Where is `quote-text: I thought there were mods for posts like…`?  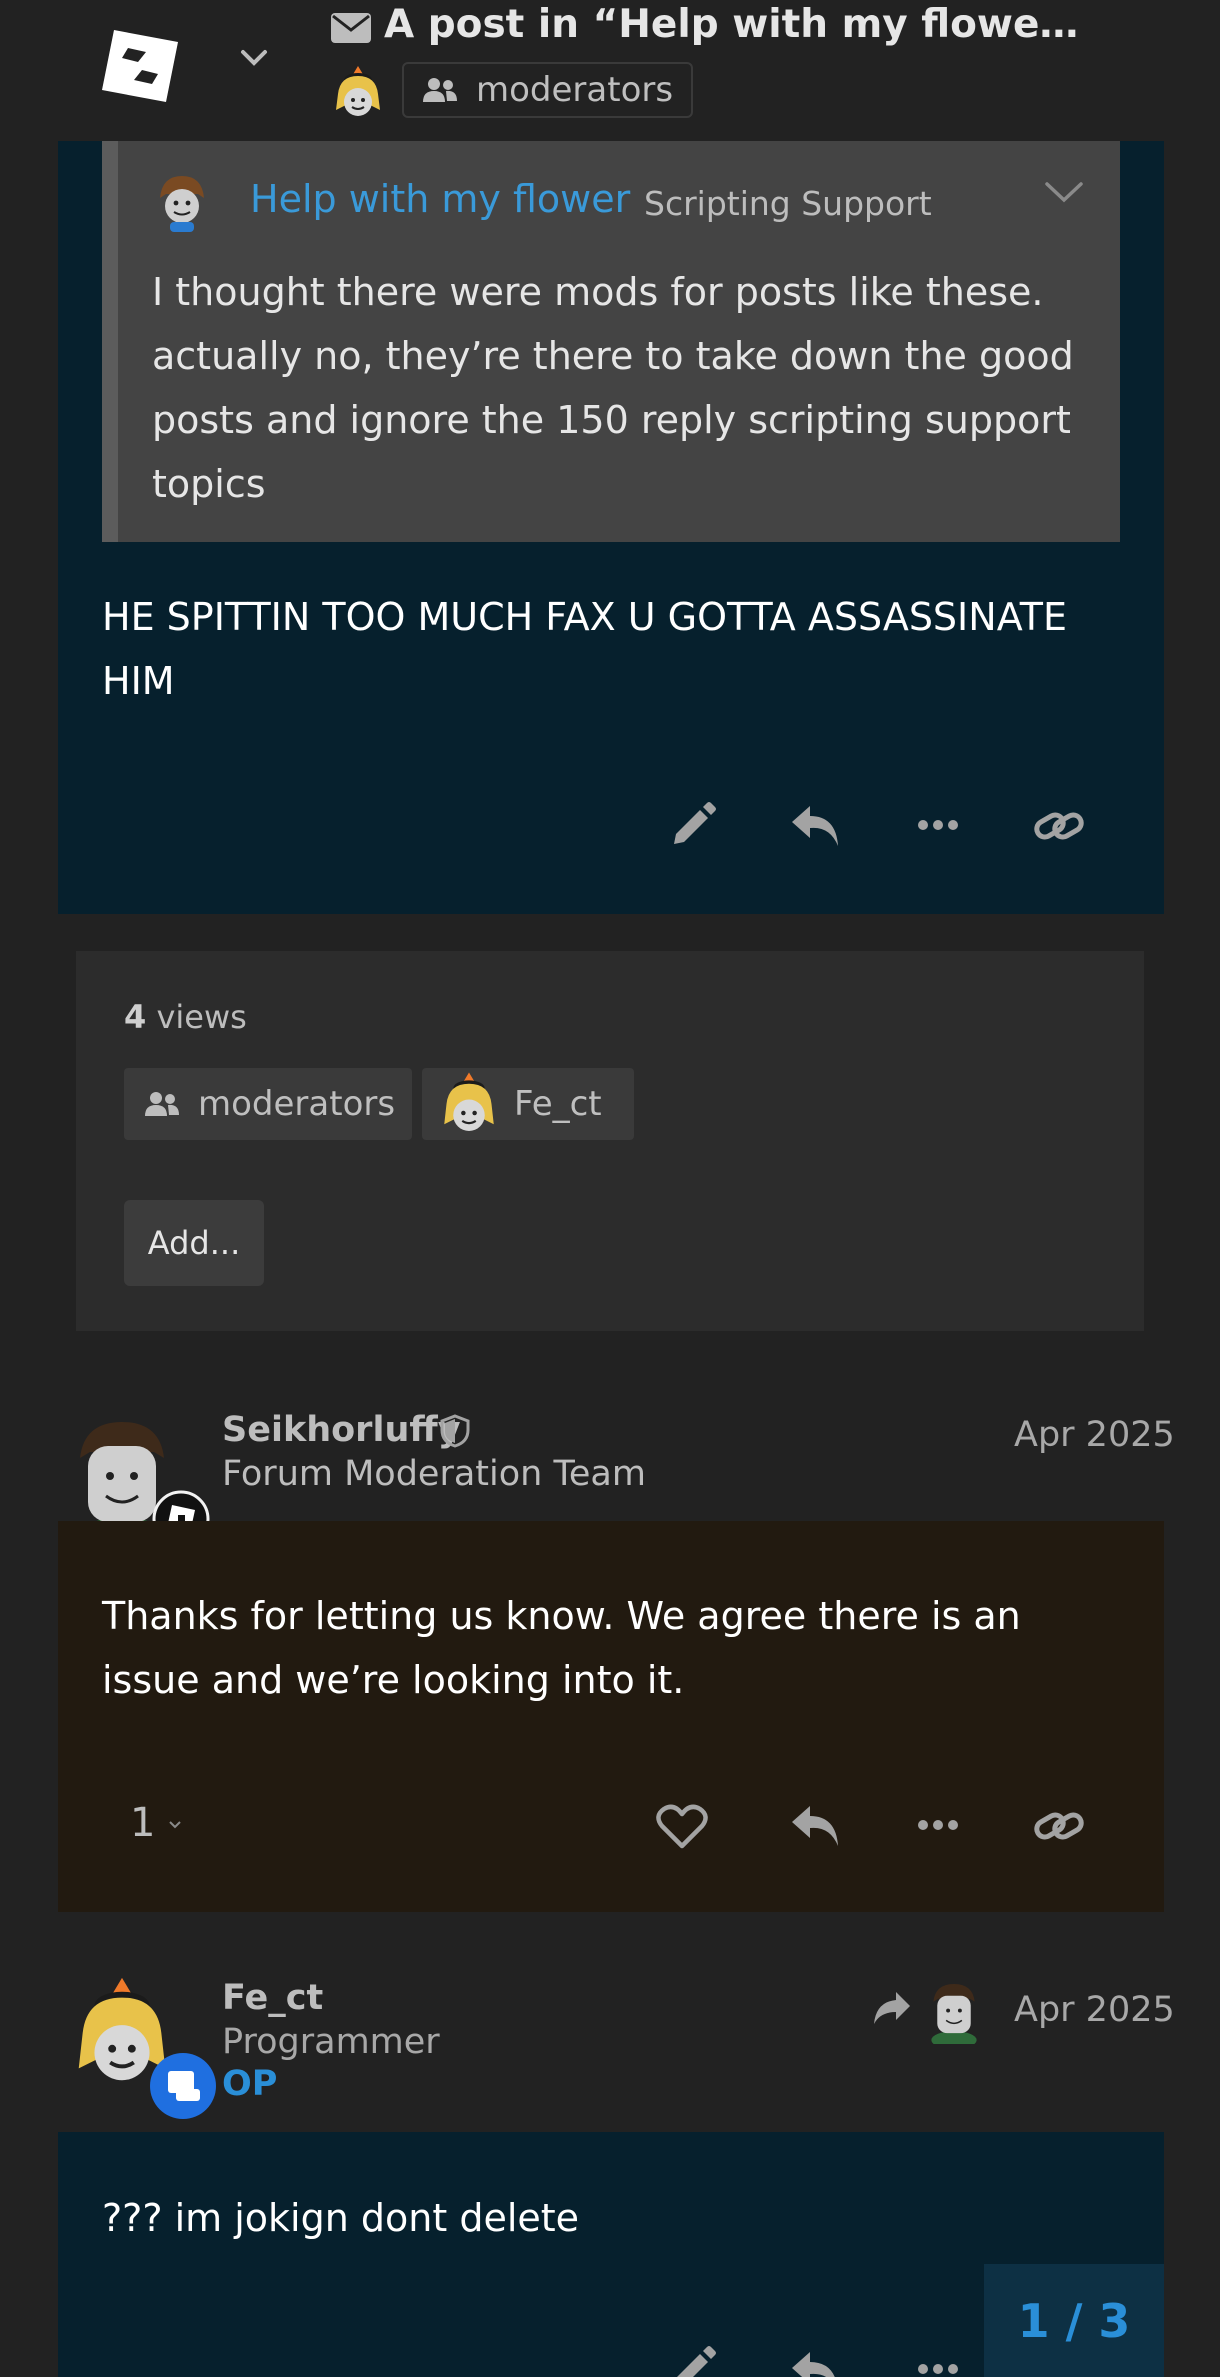
quote-text: I thought there were mods for posts like… is located at coordinates (613, 388).